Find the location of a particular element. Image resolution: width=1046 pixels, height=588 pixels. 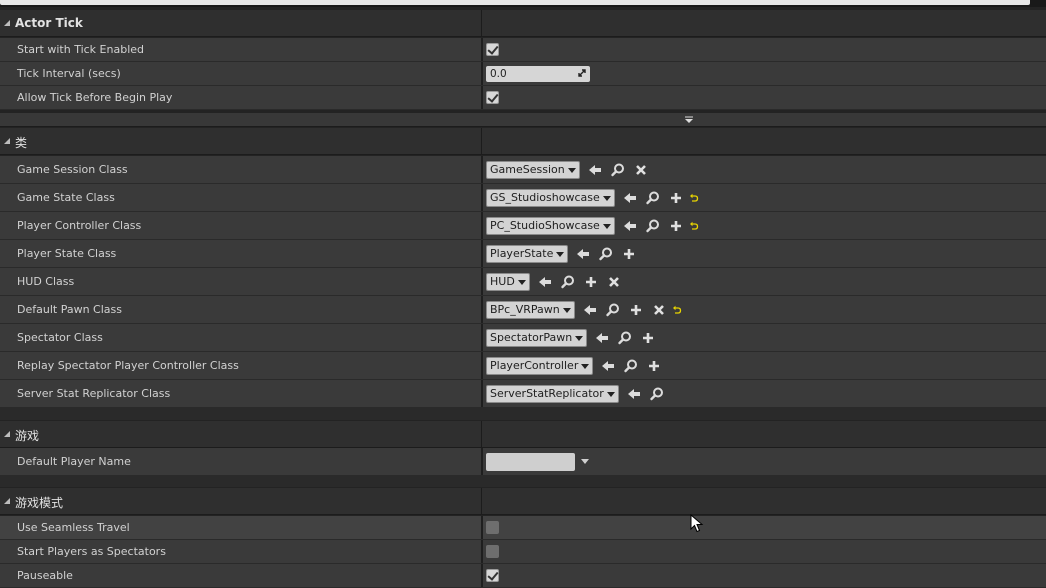

property-label: Player State Class is located at coordinates (67, 253).